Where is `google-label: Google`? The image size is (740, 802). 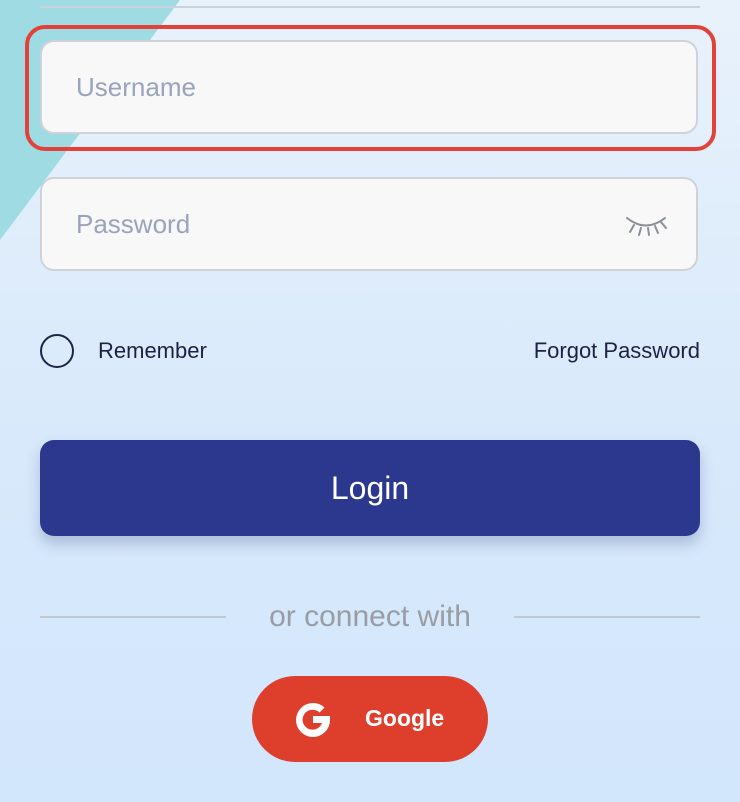
google-label: Google is located at coordinates (405, 718).